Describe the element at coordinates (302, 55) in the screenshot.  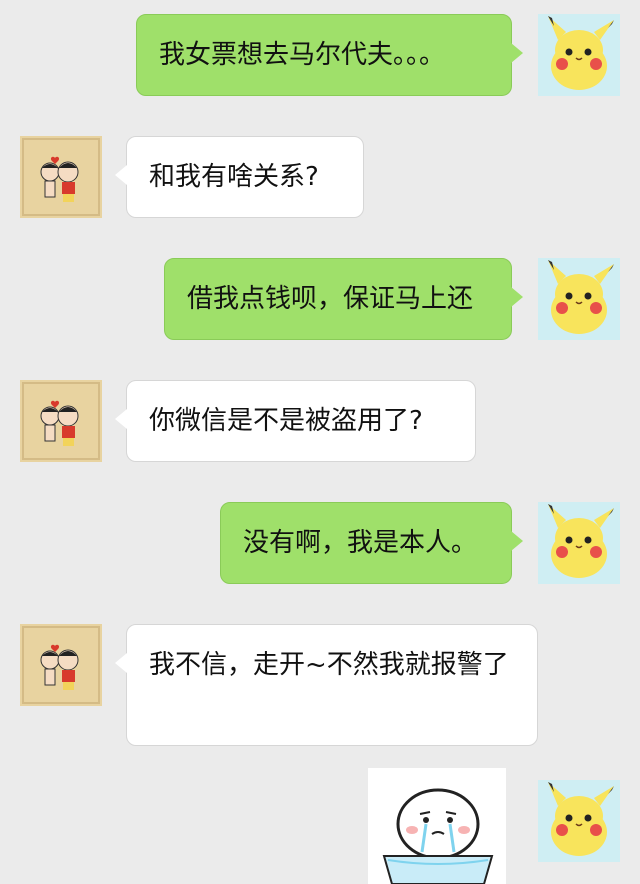
I see `message-text: 我女票想去马尔代夫。。。` at that location.